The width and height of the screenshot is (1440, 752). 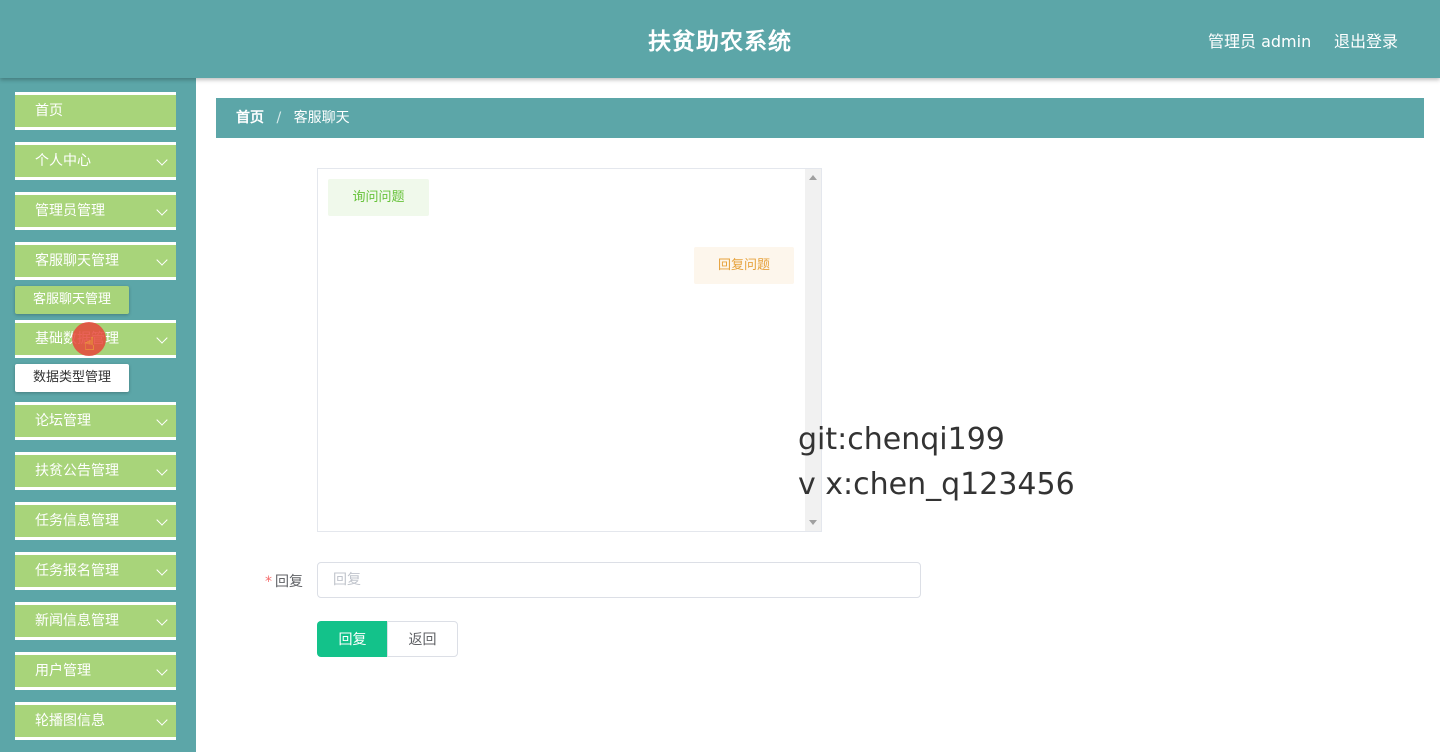 I want to click on watermark-line-1: git:chenqi199, so click(x=901, y=439).